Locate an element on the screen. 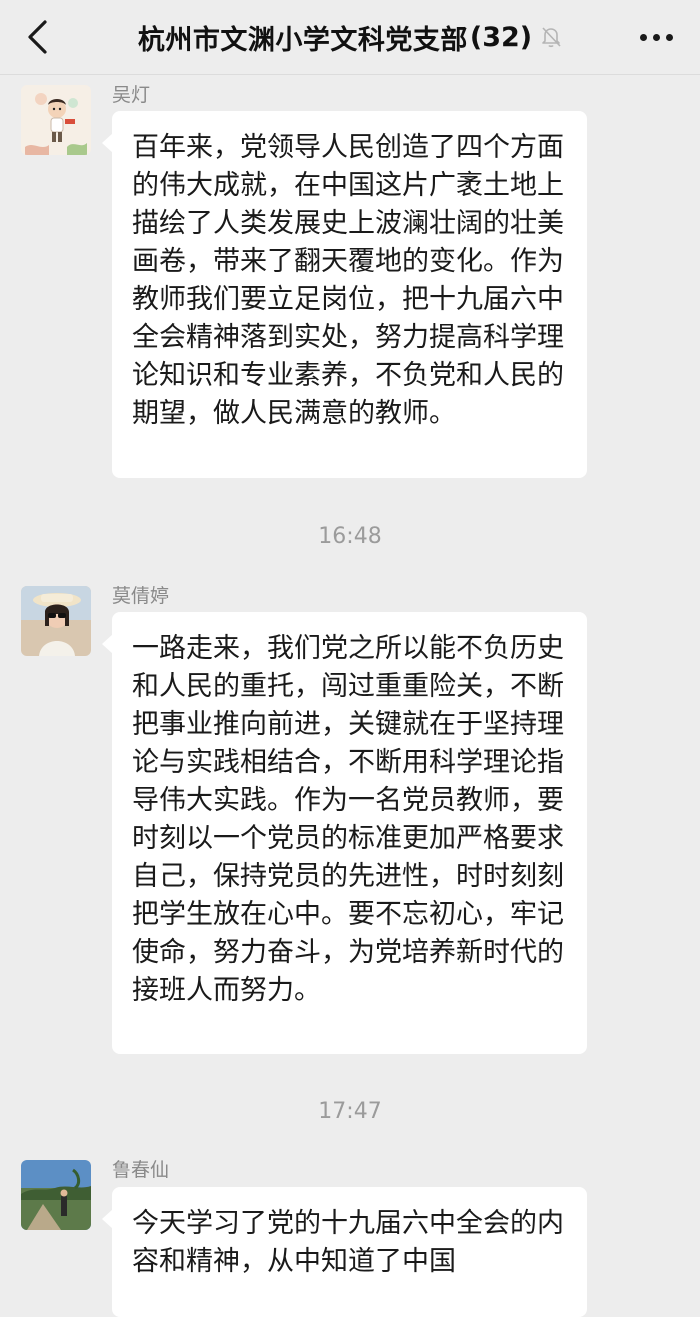 The height and width of the screenshot is (1317, 700). more-button is located at coordinates (656, 37).